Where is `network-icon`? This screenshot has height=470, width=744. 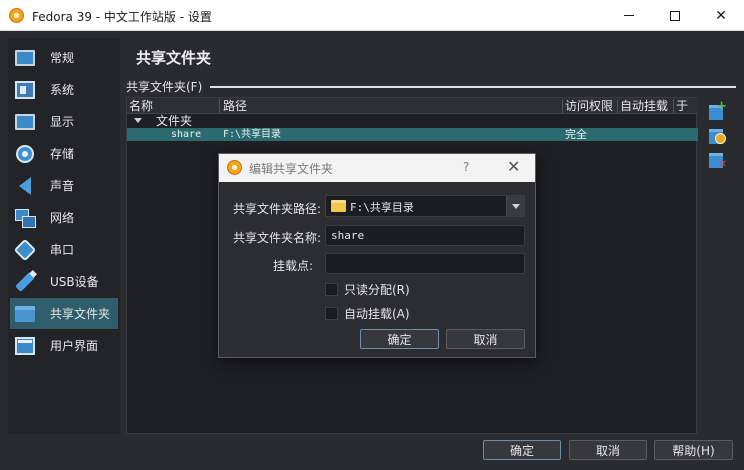
network-icon is located at coordinates (25, 218).